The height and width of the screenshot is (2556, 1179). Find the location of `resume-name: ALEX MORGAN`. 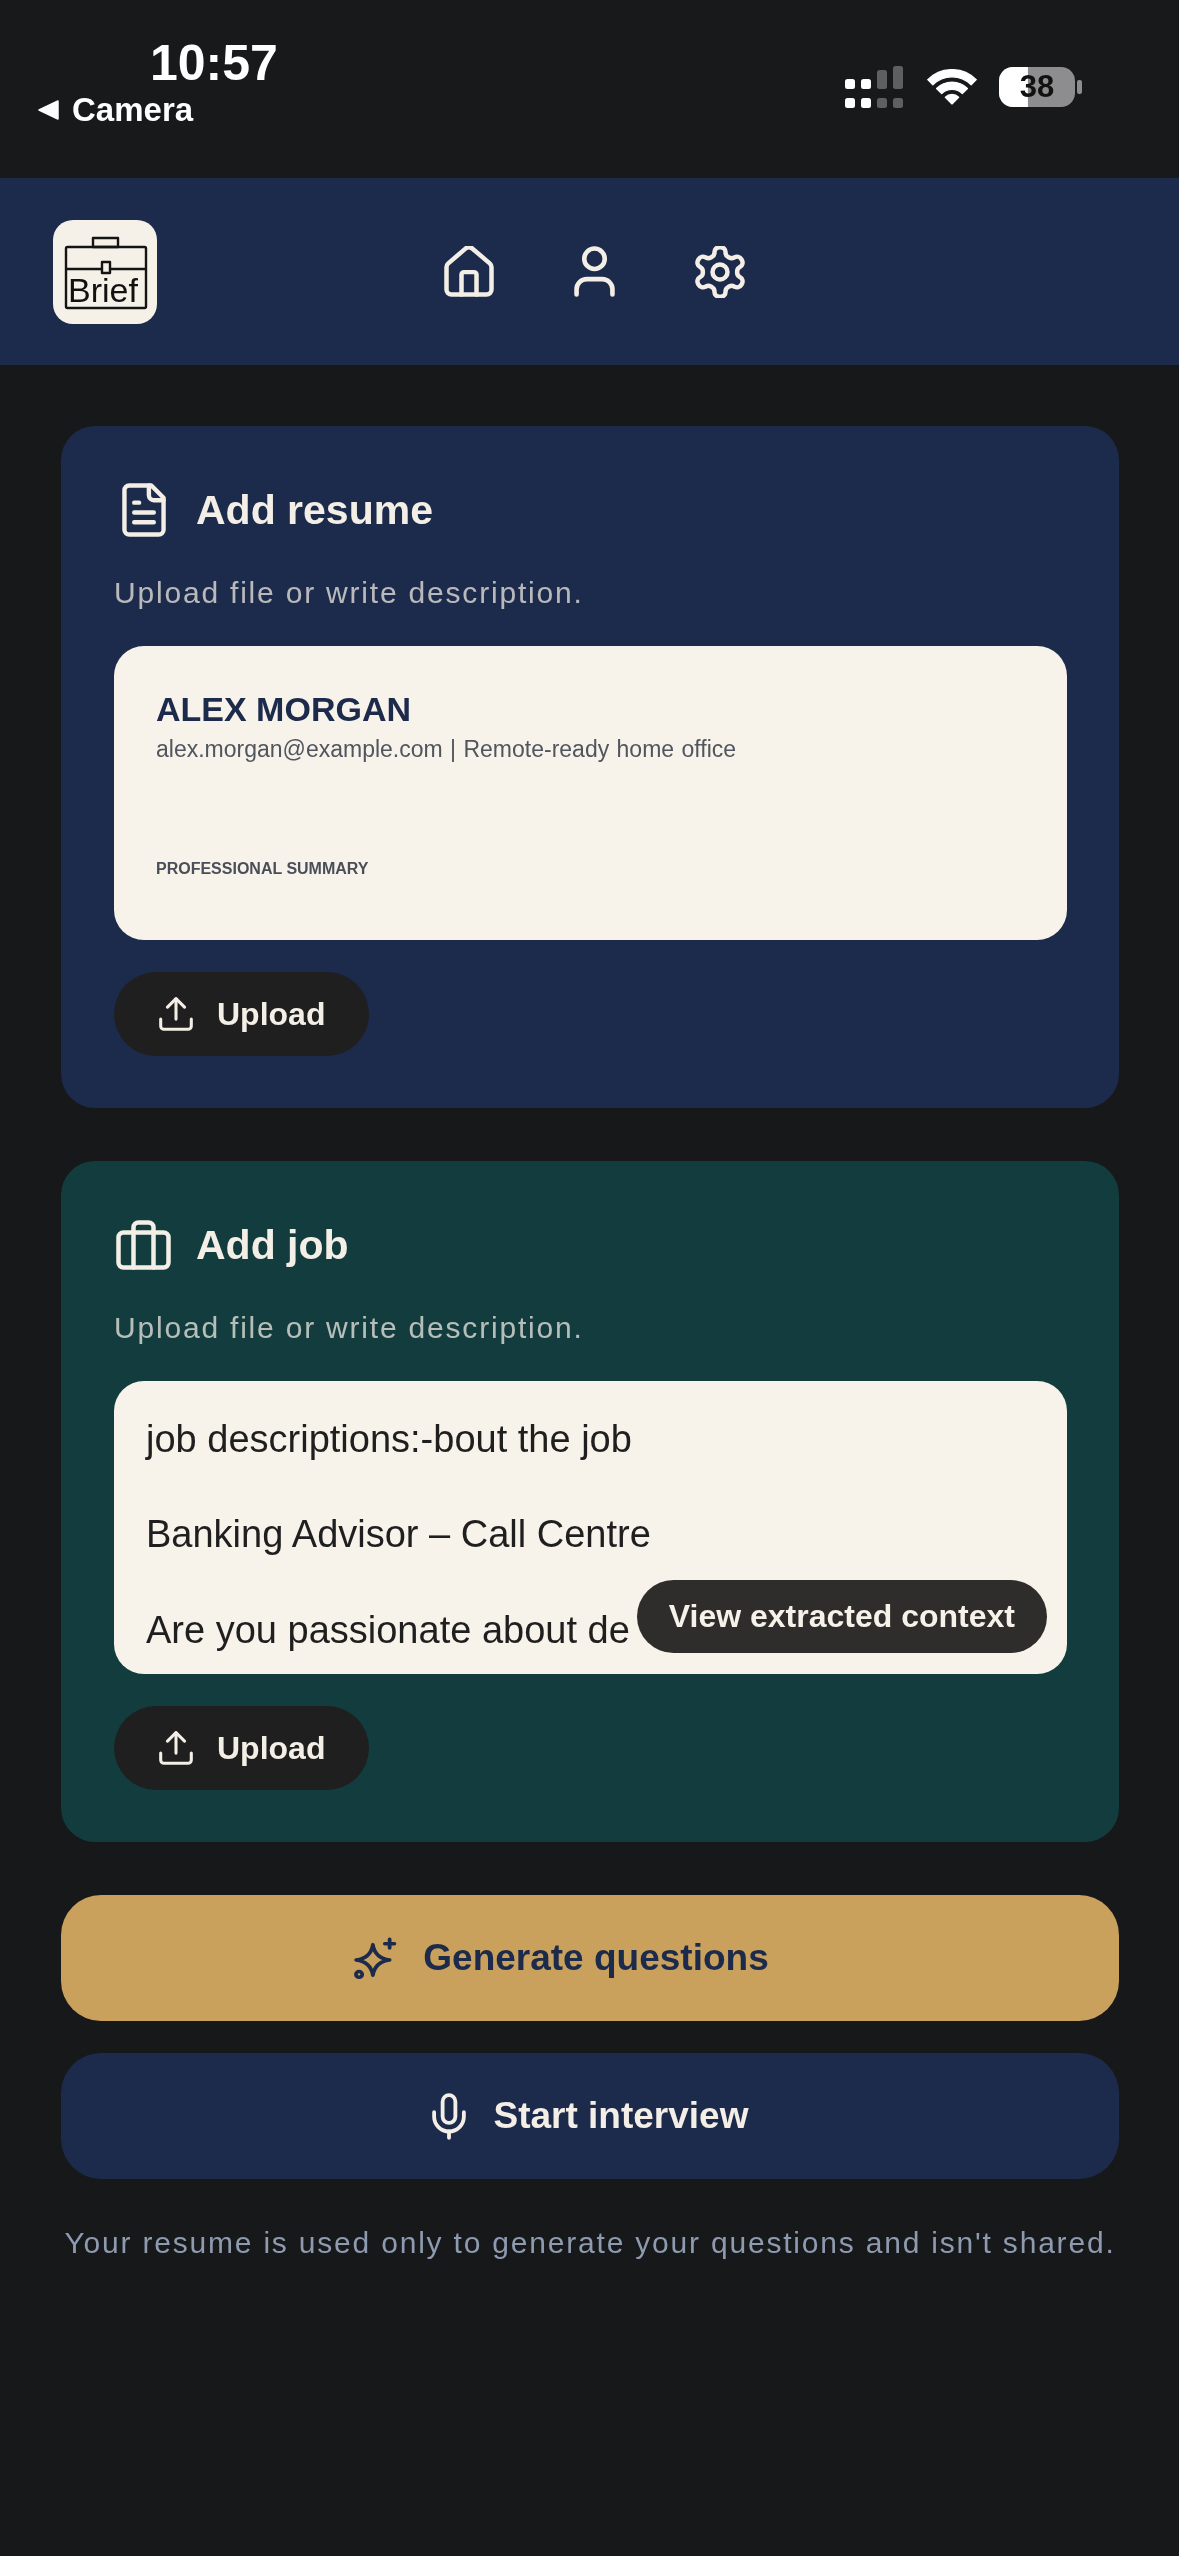

resume-name: ALEX MORGAN is located at coordinates (283, 709).